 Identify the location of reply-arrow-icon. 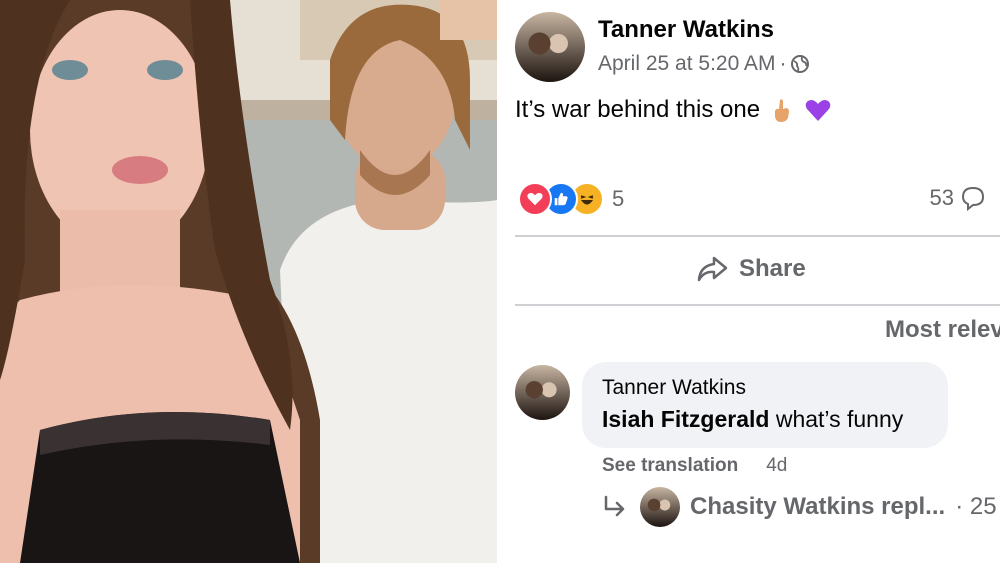
(614, 506).